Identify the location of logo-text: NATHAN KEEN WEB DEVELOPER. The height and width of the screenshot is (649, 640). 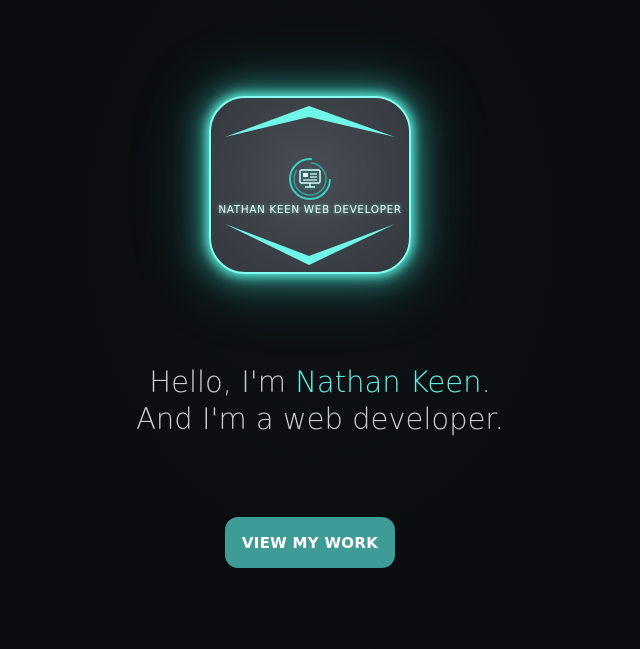
(310, 210).